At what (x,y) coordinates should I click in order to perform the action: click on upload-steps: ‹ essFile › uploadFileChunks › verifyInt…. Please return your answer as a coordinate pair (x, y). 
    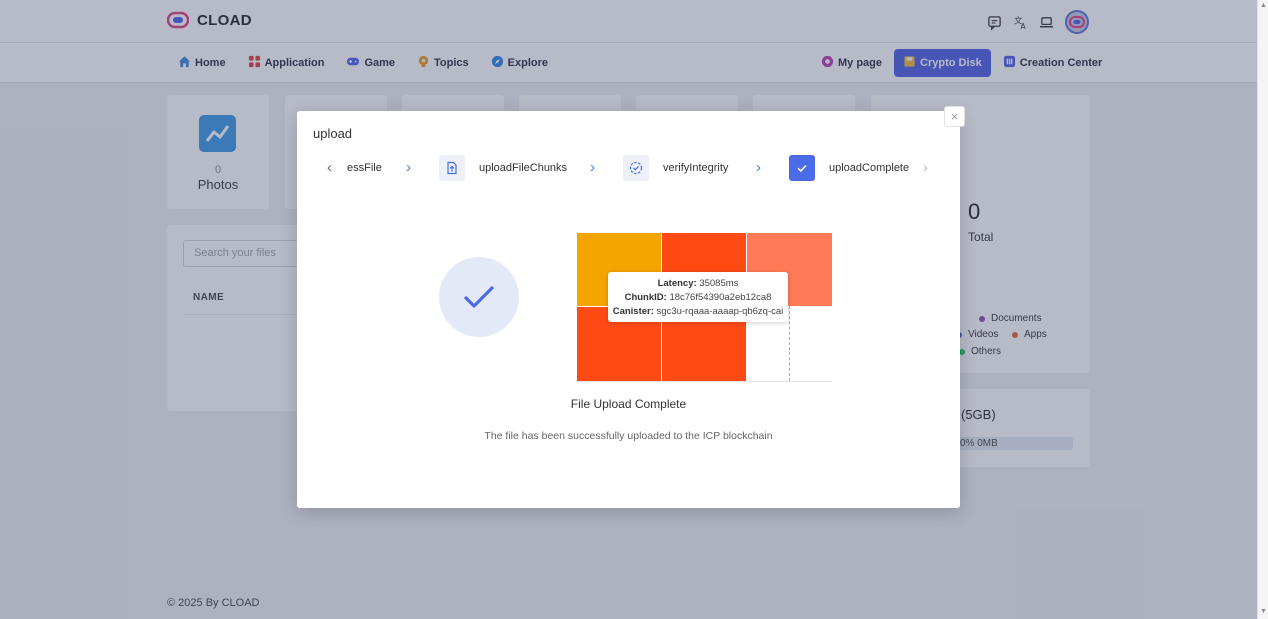
    Looking at the image, I should click on (628, 168).